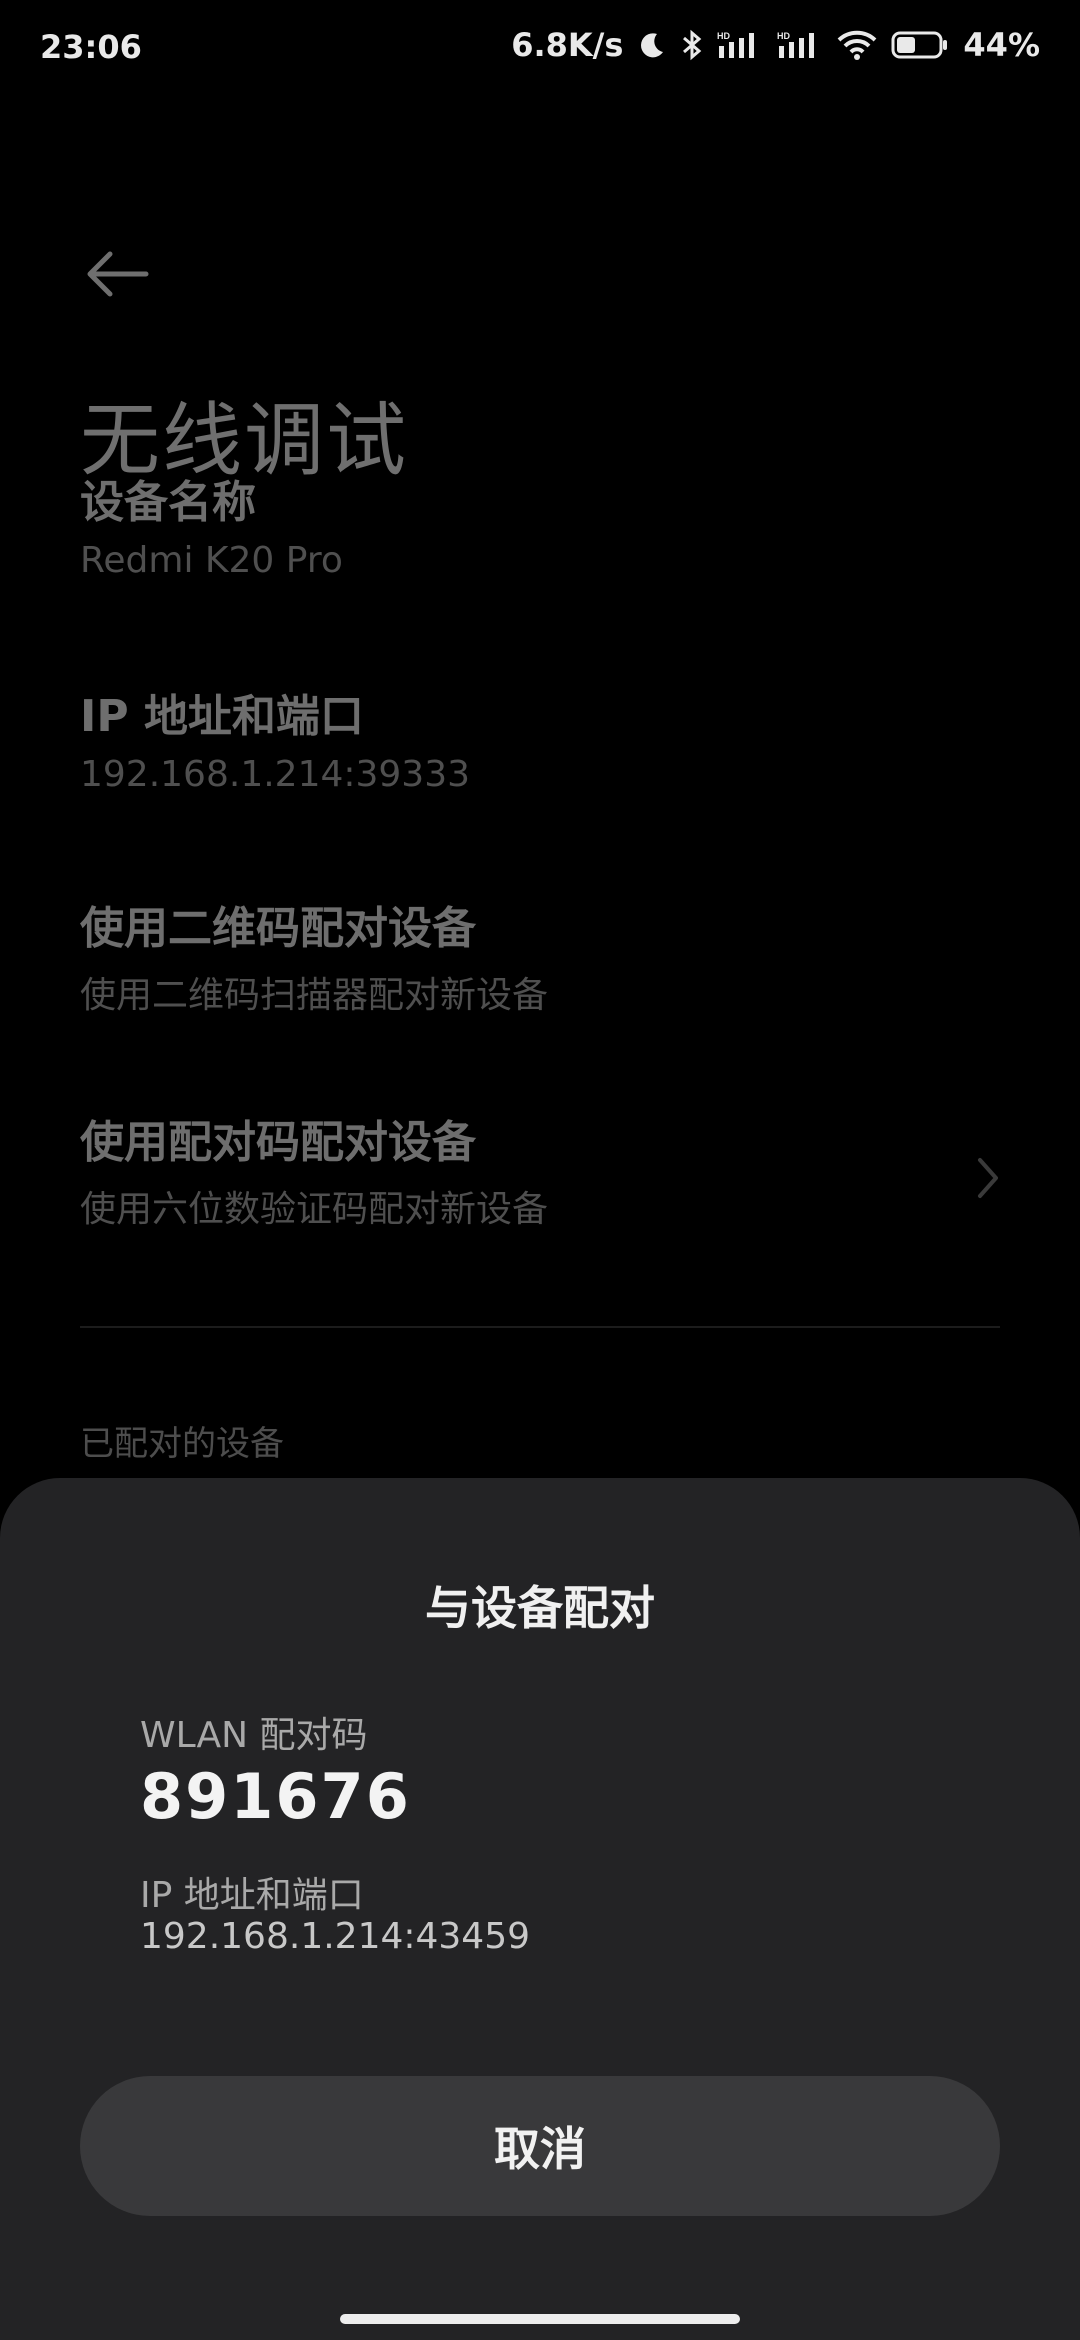 Image resolution: width=1080 pixels, height=2340 pixels. Describe the element at coordinates (540, 1169) in the screenshot. I see `pair-code-item: 使用配对码配对设备 使用六位数验证码配对新设备` at that location.